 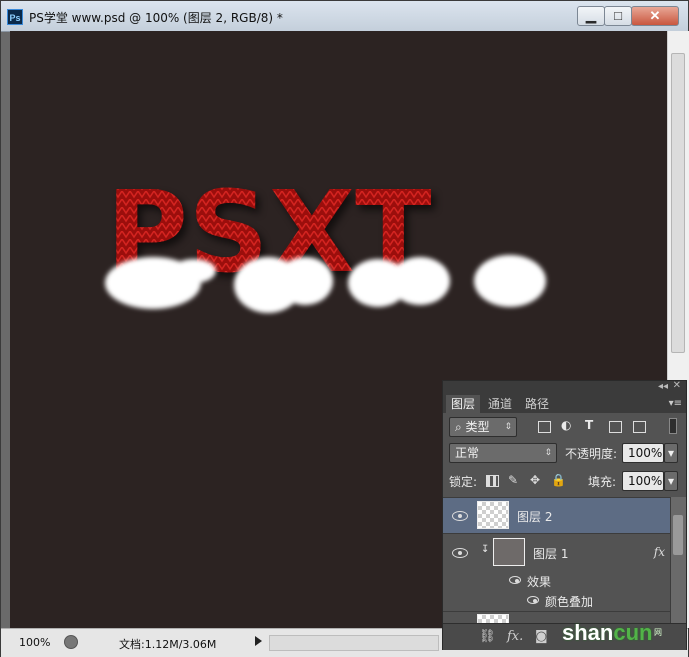 I want to click on panel-tabs: 图层 通道 路径 ▾≡, so click(x=564, y=404).